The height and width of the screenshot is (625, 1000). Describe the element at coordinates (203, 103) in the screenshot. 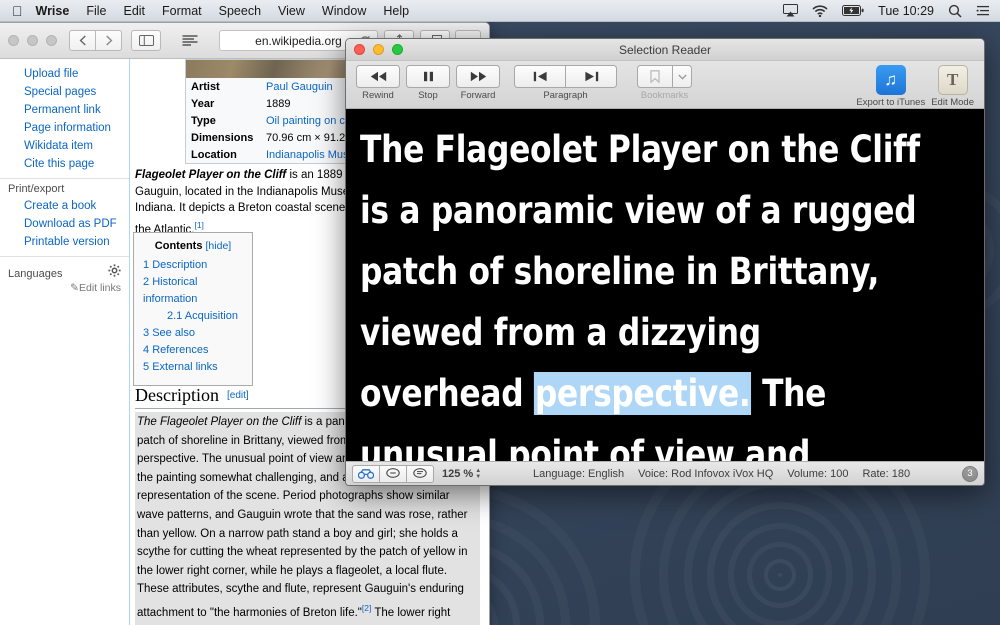

I see `infobox-label-year: Year` at that location.